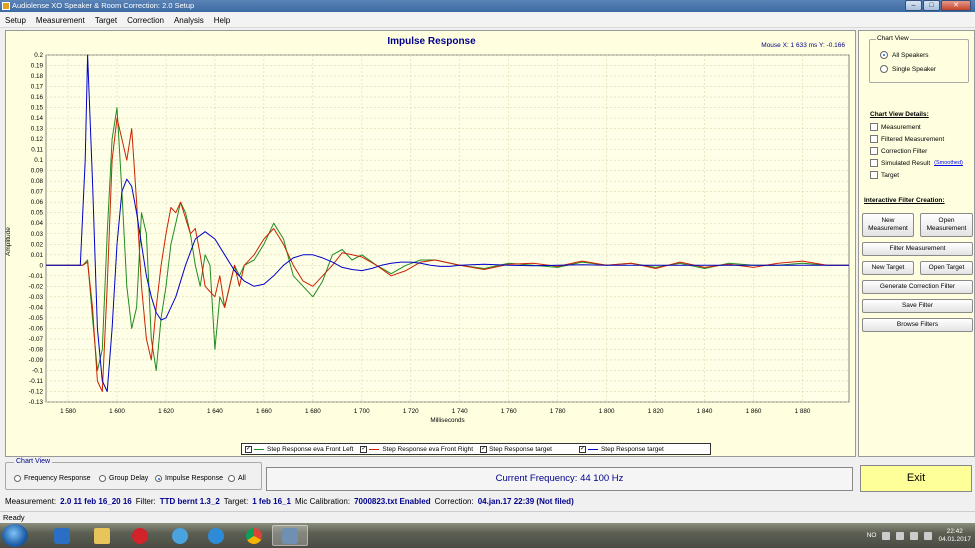 The image size is (975, 548). I want to click on x-tick-label: 1 580, so click(68, 411).